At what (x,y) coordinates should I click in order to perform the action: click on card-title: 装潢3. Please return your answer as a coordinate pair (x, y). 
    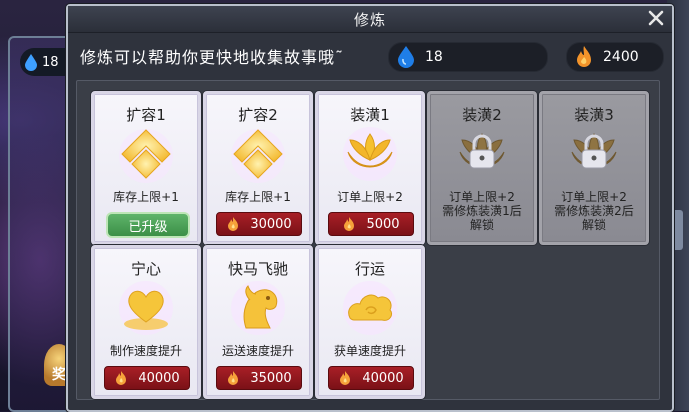
    Looking at the image, I should click on (594, 115).